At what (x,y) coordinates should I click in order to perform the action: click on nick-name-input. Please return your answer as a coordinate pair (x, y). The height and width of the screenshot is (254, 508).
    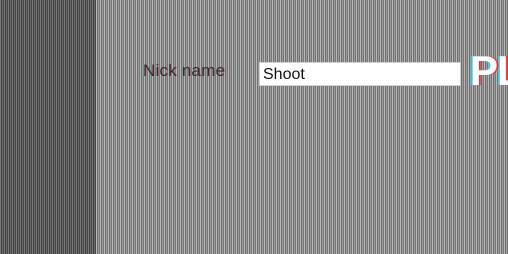
    Looking at the image, I should click on (360, 74).